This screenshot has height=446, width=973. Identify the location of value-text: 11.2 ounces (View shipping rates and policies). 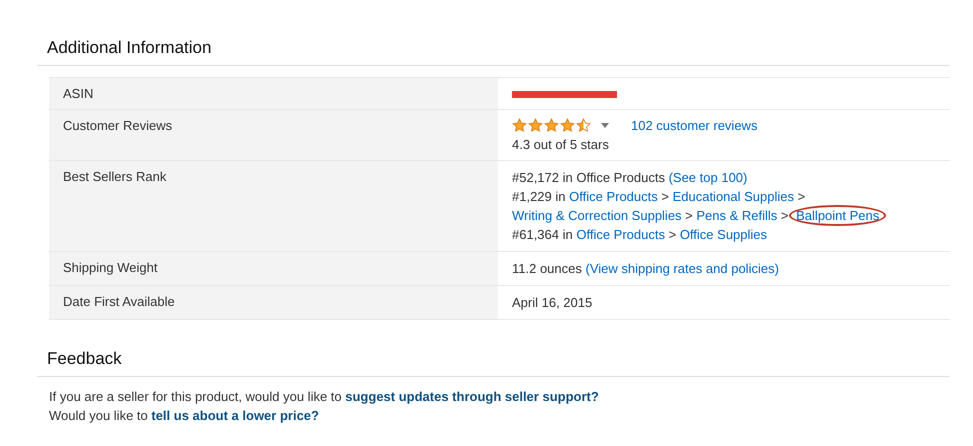
(645, 268).